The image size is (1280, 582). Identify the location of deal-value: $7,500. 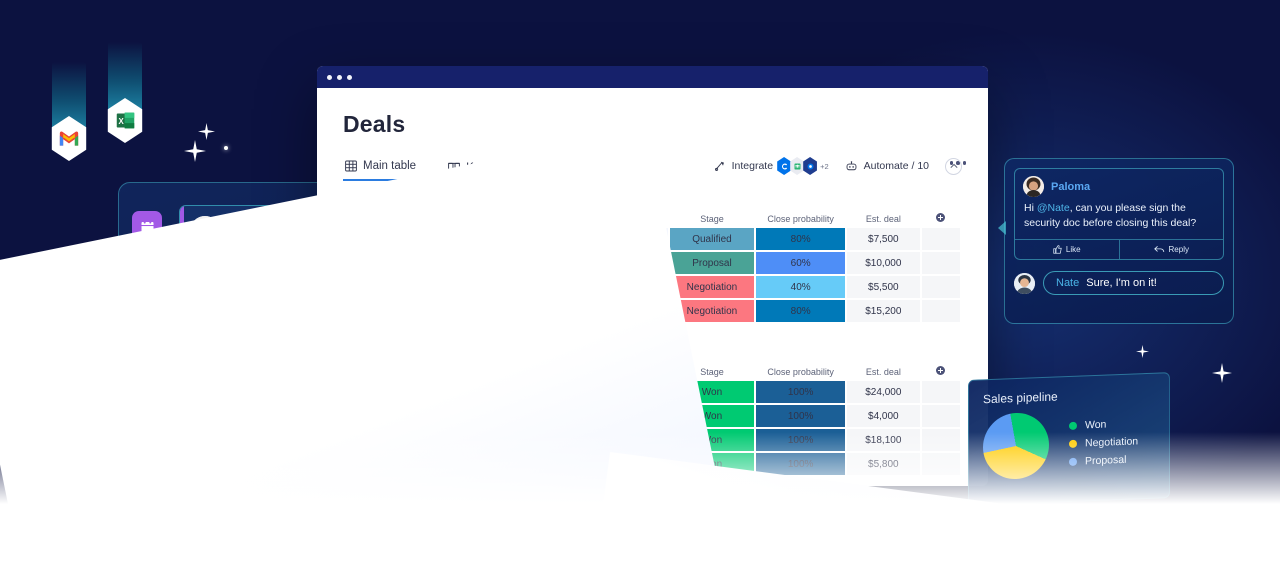
(883, 239).